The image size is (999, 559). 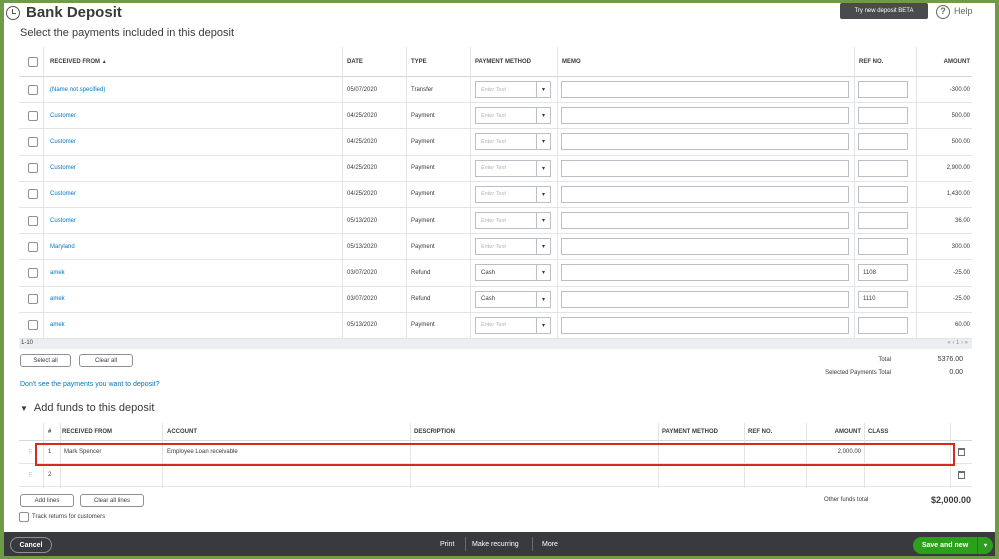 I want to click on more-button: More, so click(x=550, y=544).